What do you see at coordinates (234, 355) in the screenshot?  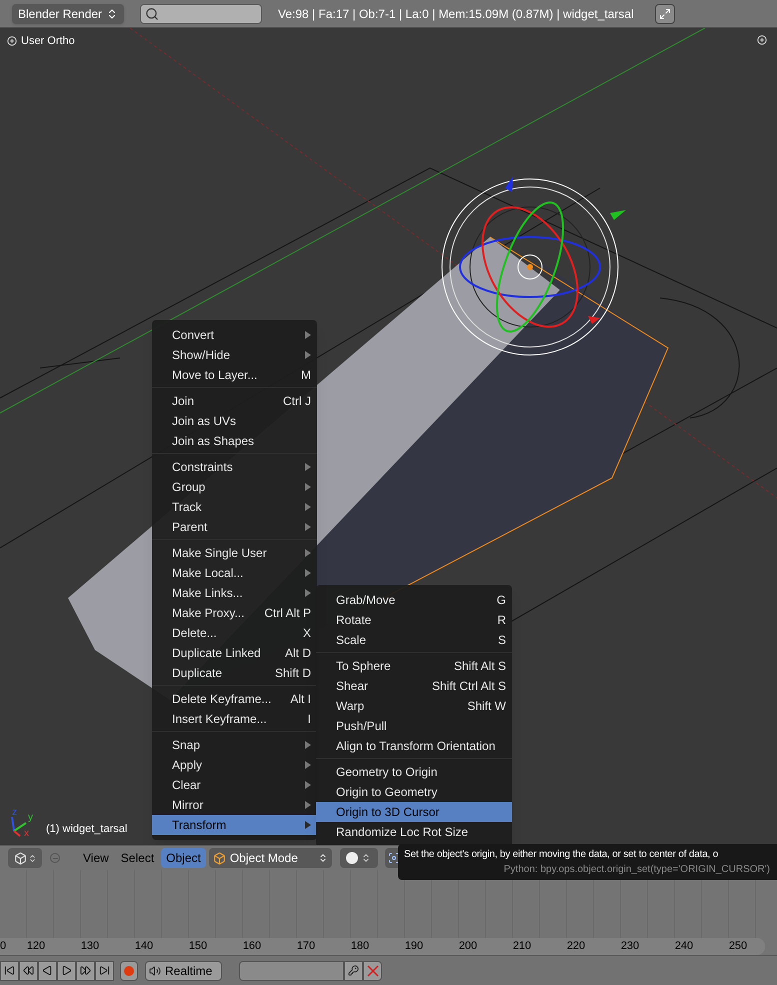 I see `menu-item: Show/Hide` at bounding box center [234, 355].